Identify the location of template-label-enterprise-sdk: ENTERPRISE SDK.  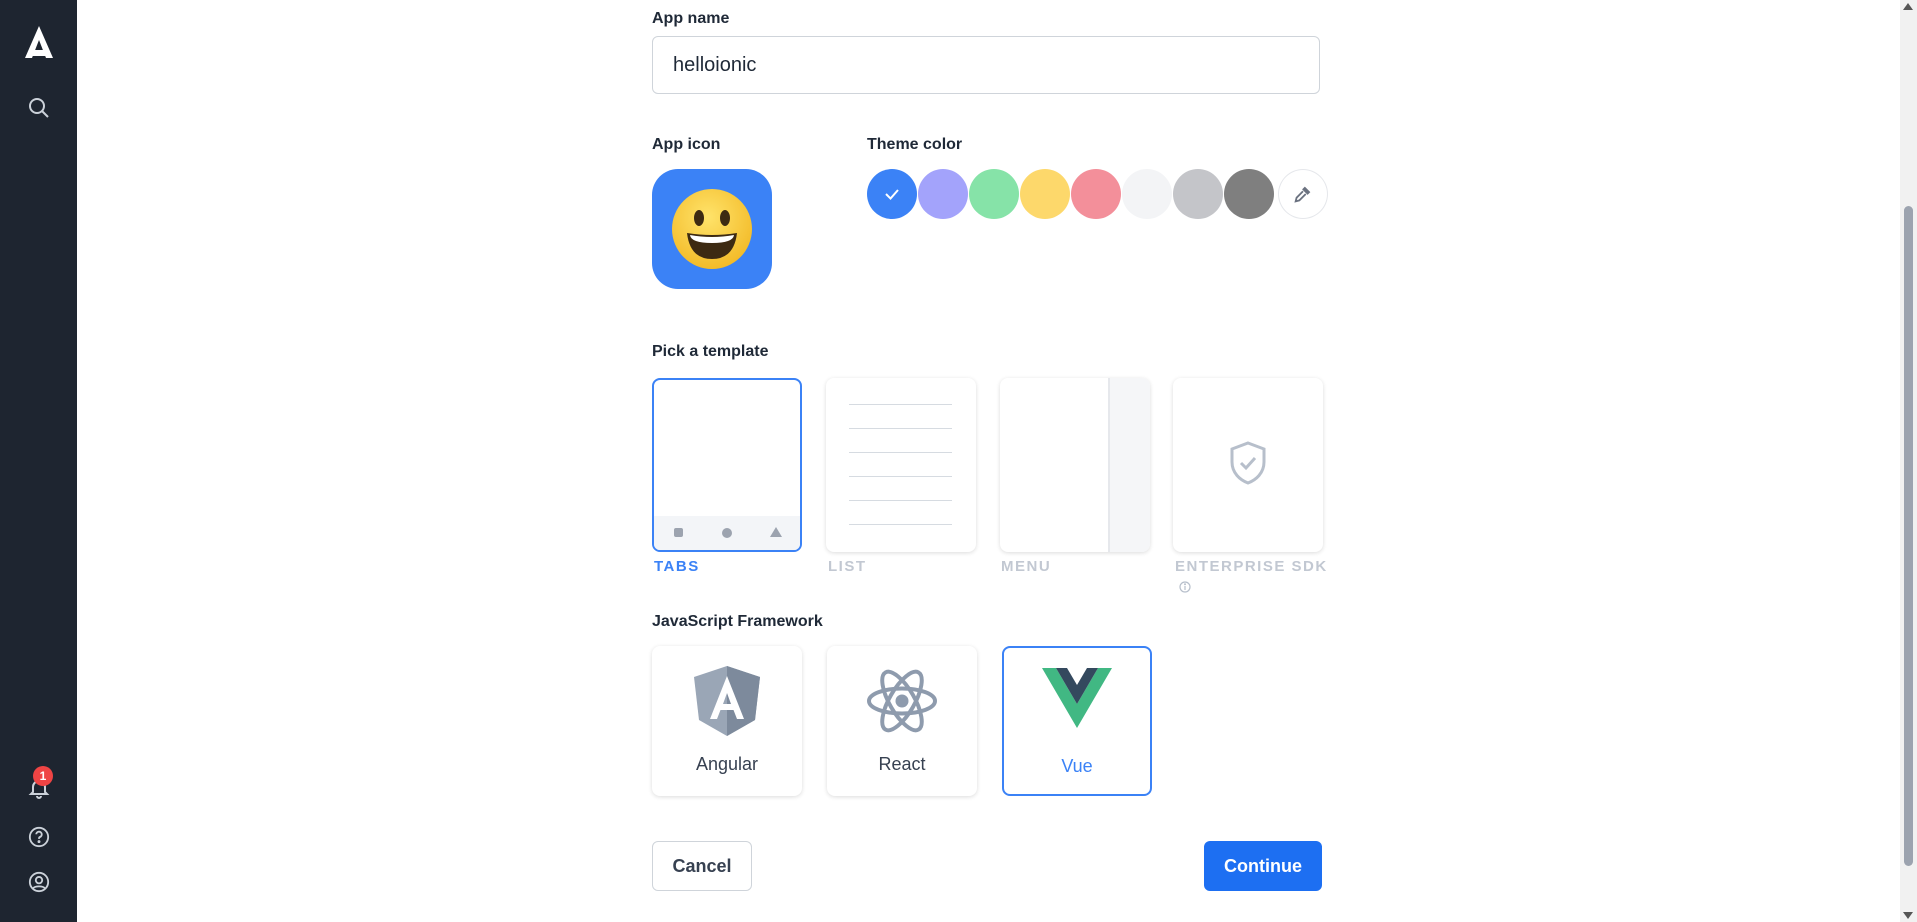
(1251, 566).